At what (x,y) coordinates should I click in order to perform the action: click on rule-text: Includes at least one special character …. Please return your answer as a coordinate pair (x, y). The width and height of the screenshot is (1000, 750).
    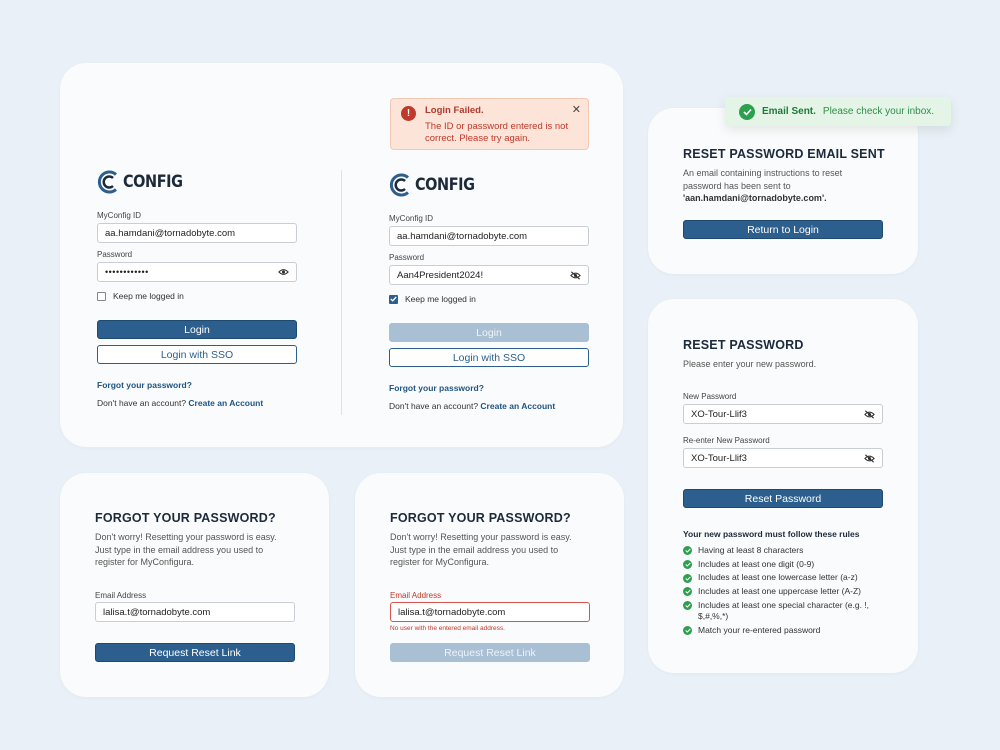
    Looking at the image, I should click on (784, 610).